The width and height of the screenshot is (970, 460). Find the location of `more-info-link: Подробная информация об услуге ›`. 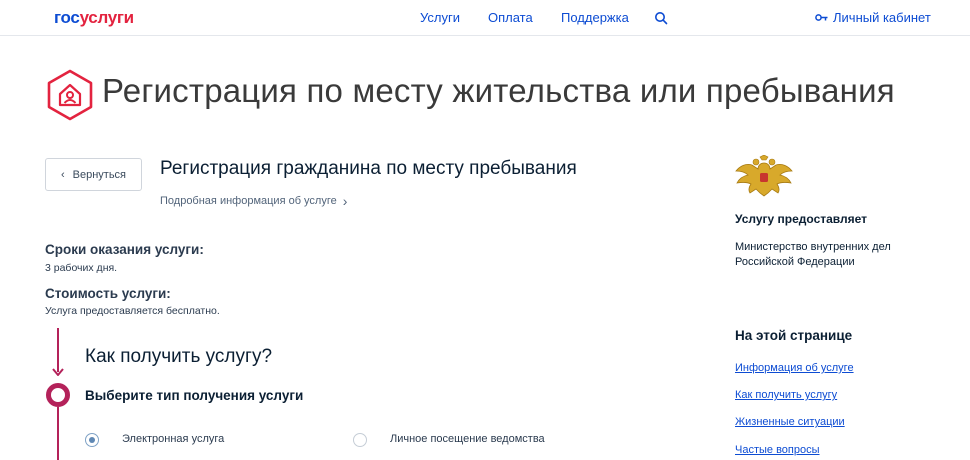

more-info-link: Подробная информация об услуге › is located at coordinates (253, 201).